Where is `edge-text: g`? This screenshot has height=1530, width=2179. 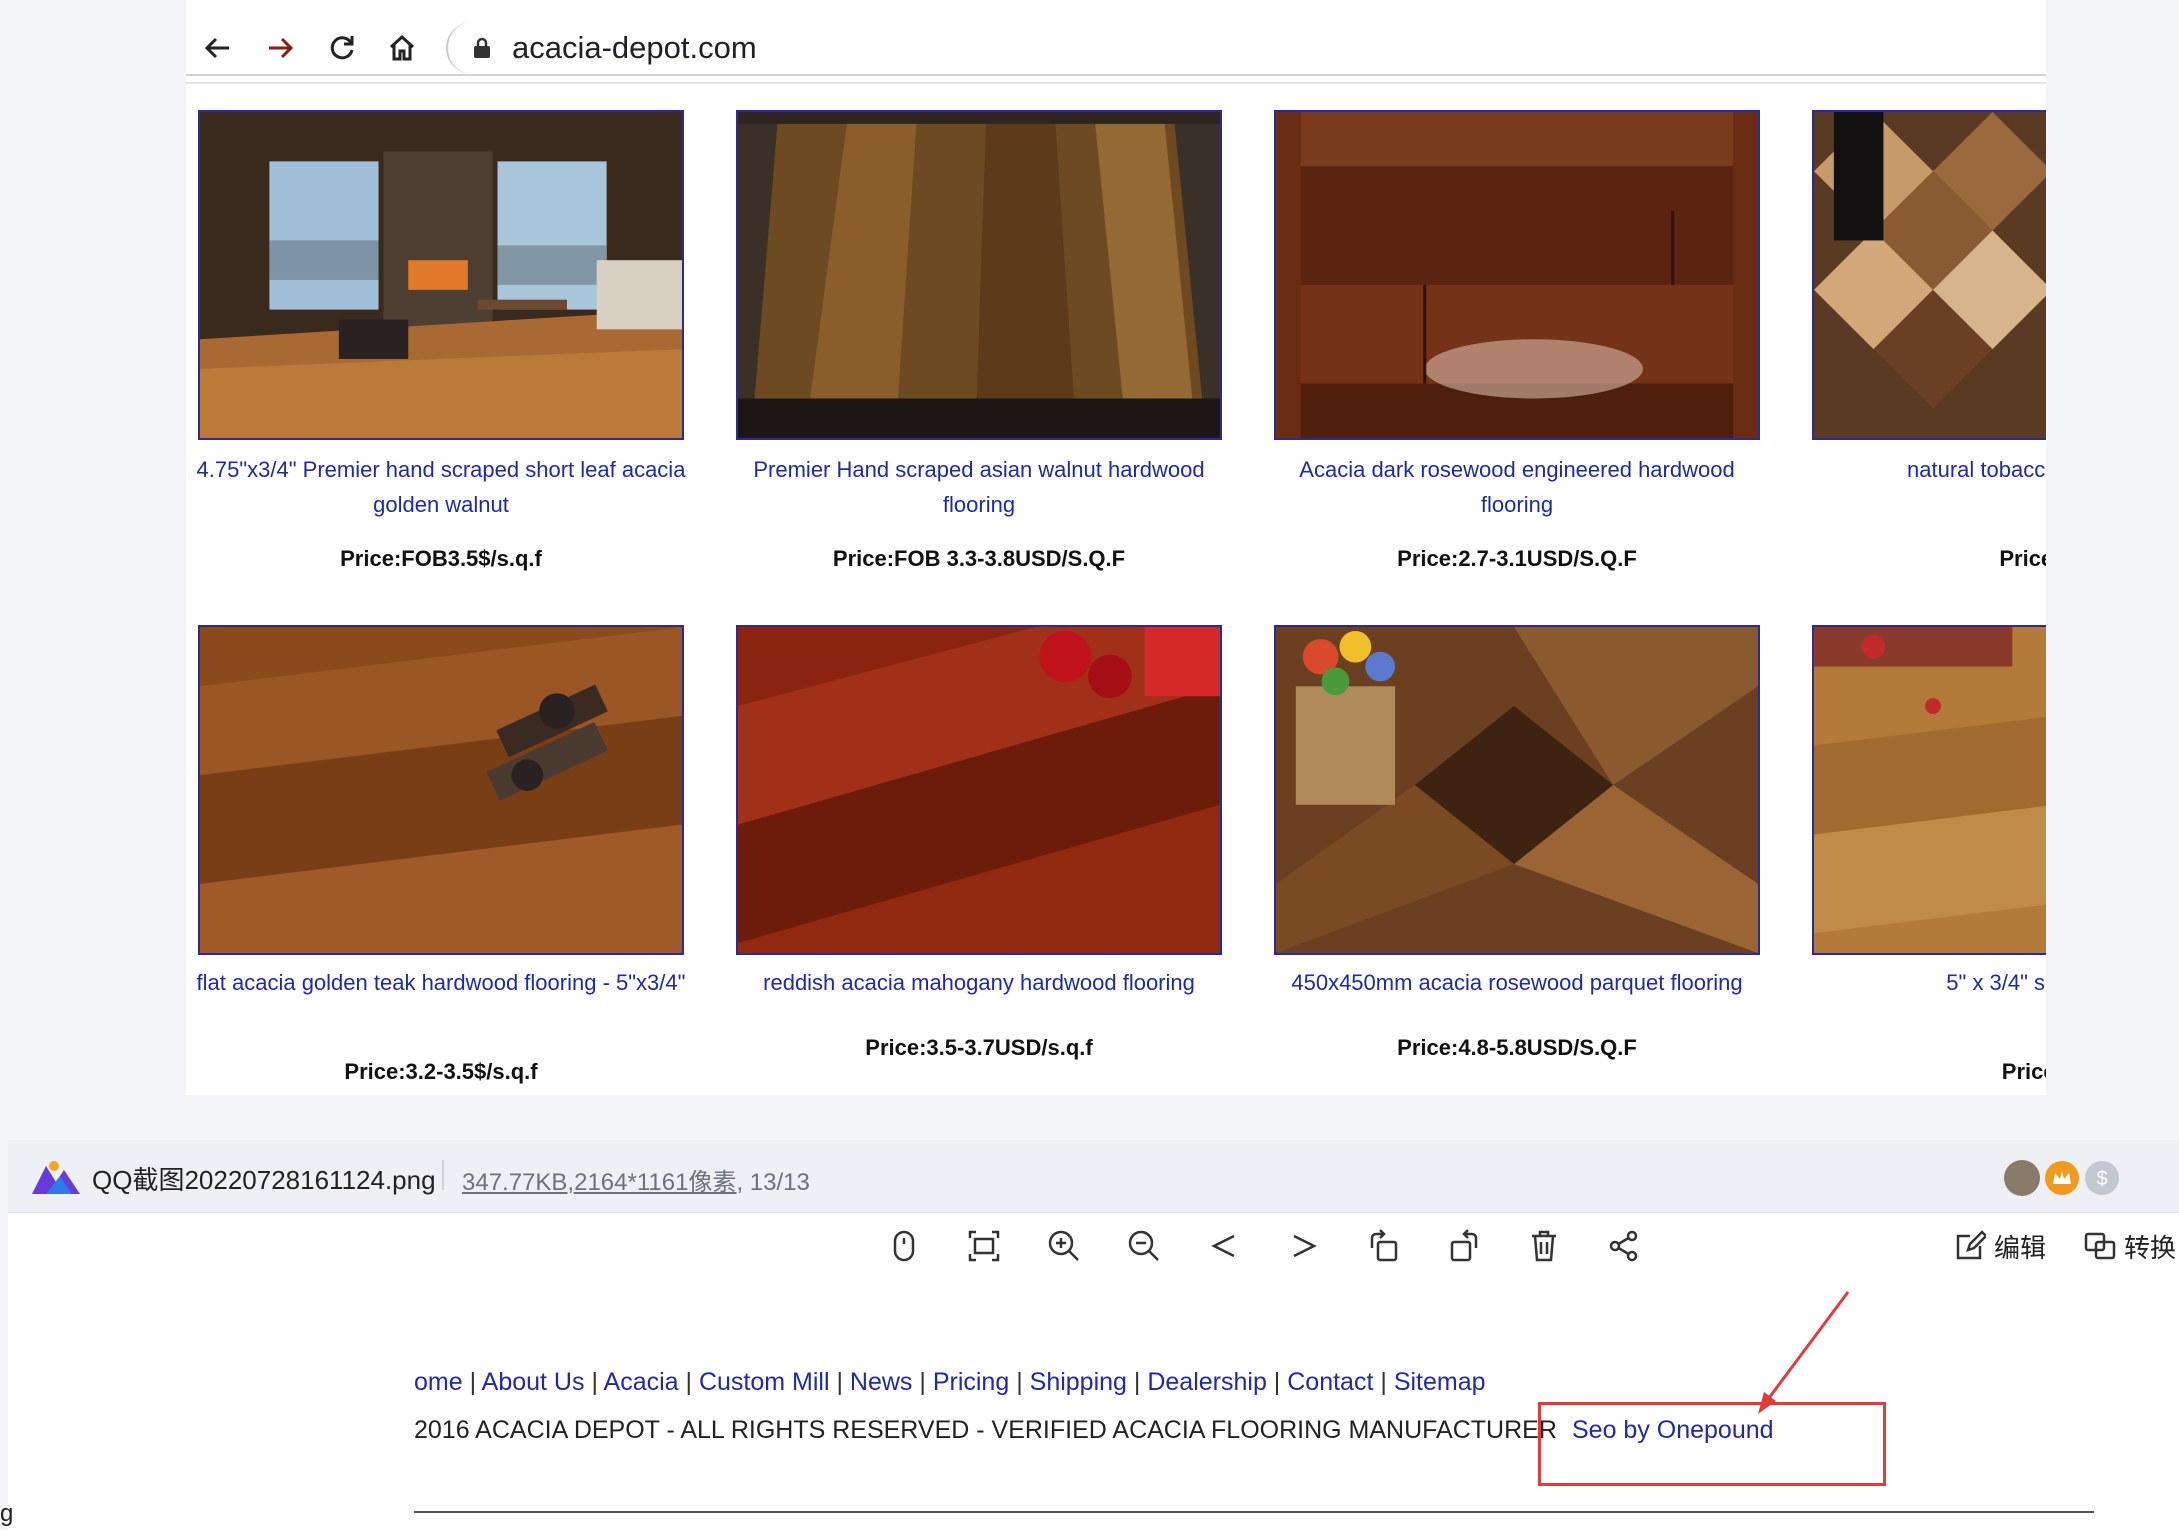
edge-text: g is located at coordinates (7, 1513).